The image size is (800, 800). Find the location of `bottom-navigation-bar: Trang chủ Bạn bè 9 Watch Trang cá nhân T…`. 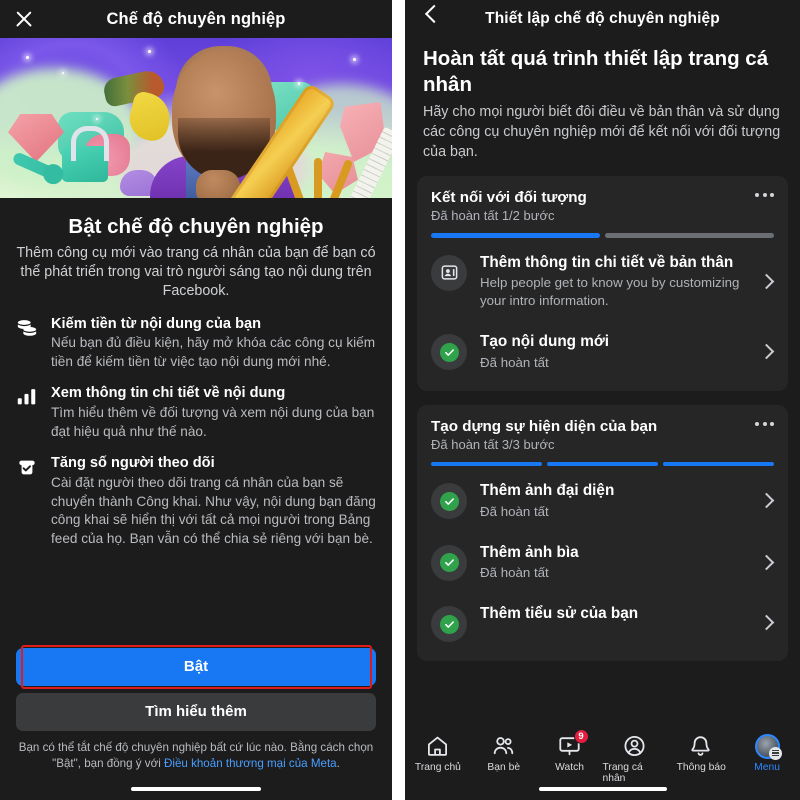

bottom-navigation-bar: Trang chủ Bạn bè 9 Watch Trang cá nhân T… is located at coordinates (602, 764).